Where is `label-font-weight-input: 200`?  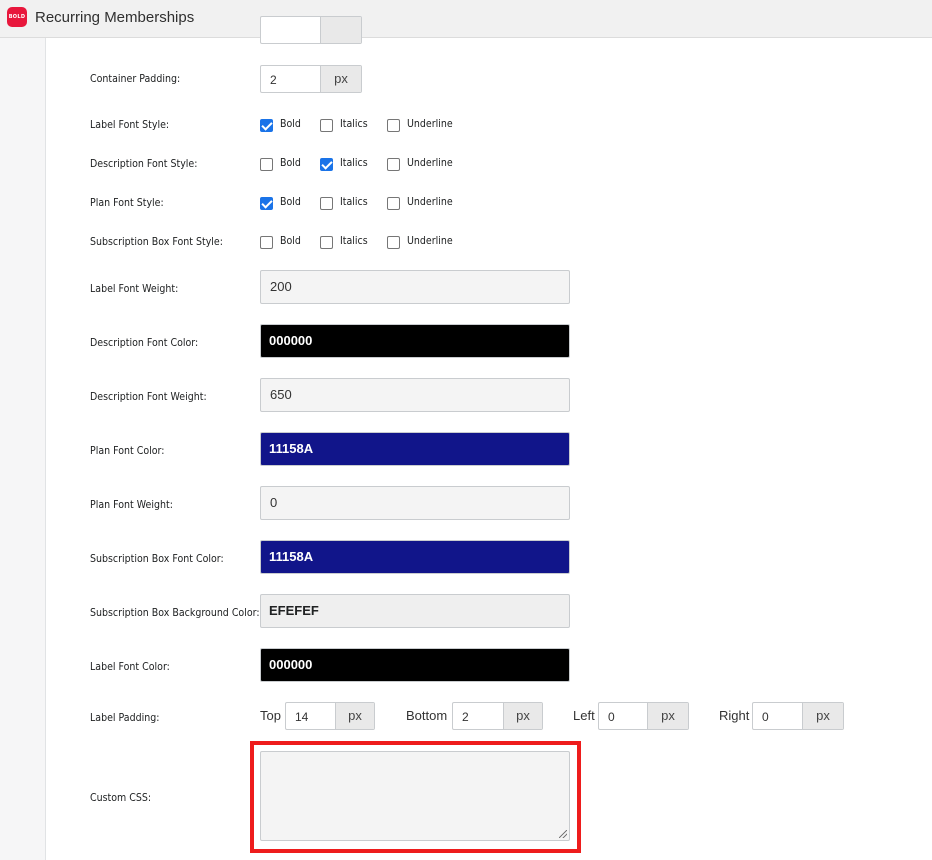
label-font-weight-input: 200 is located at coordinates (415, 287).